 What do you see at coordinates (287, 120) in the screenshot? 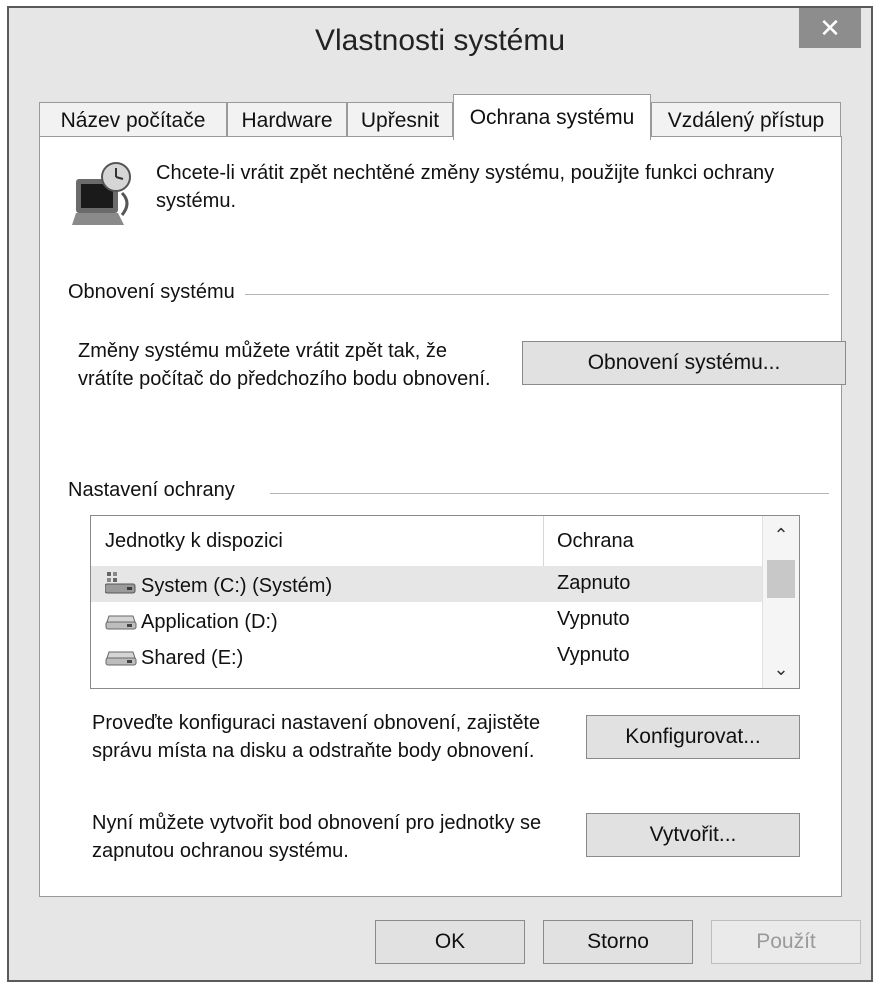
I see `tab-hardware: Hardware` at bounding box center [287, 120].